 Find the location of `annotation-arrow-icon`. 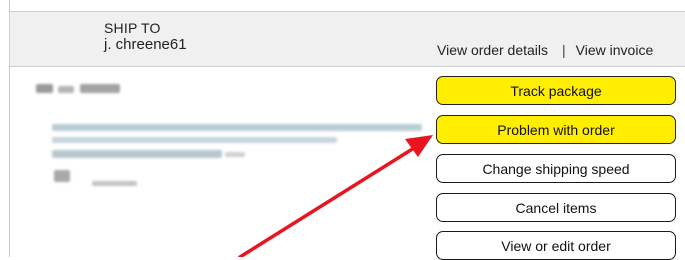

annotation-arrow-icon is located at coordinates (335, 196).